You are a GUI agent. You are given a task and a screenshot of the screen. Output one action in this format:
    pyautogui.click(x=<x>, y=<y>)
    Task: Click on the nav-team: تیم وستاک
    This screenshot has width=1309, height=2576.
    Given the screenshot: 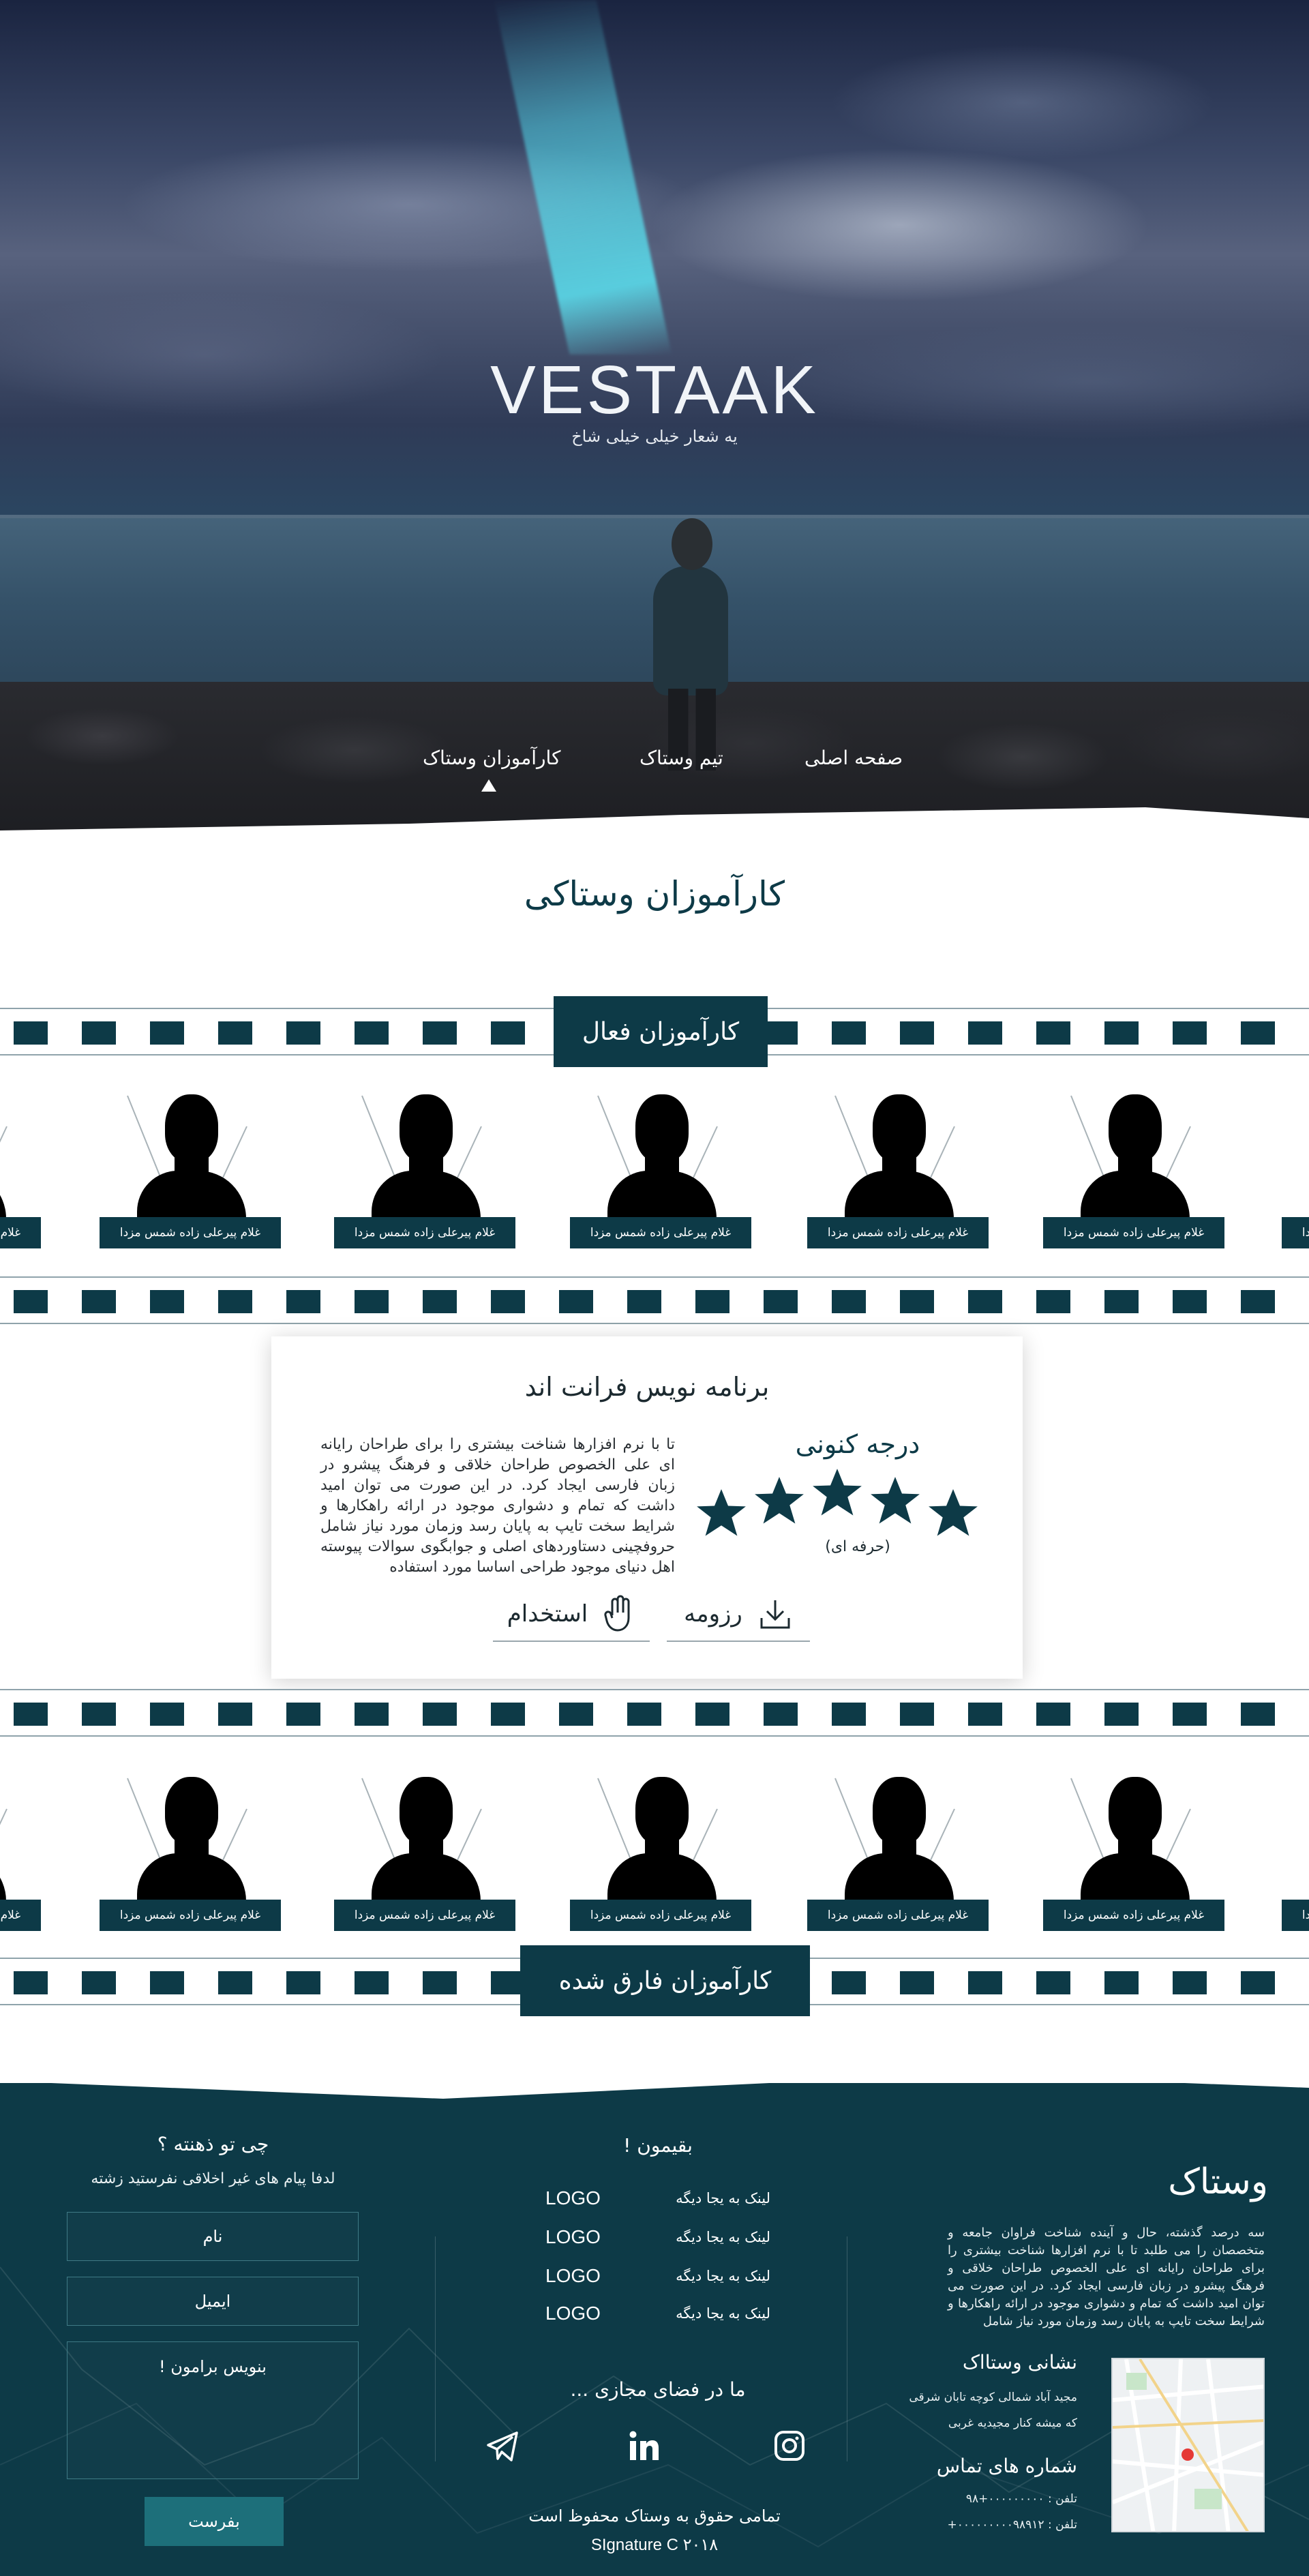 What is the action you would take?
    pyautogui.click(x=681, y=758)
    